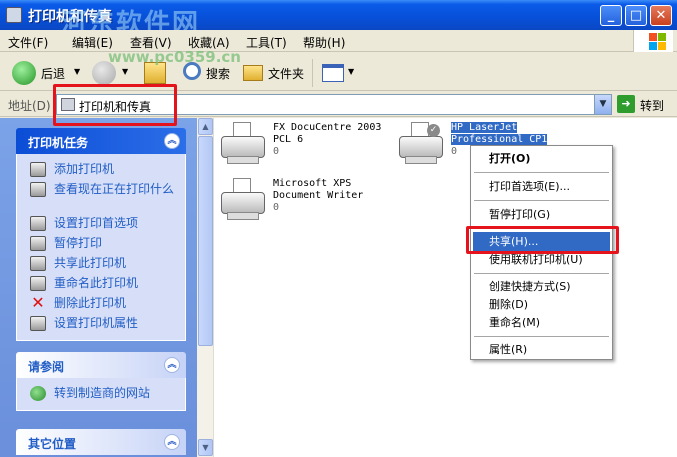 The image size is (677, 457). Describe the element at coordinates (205, 241) in the screenshot. I see `scroll-thumb` at that location.